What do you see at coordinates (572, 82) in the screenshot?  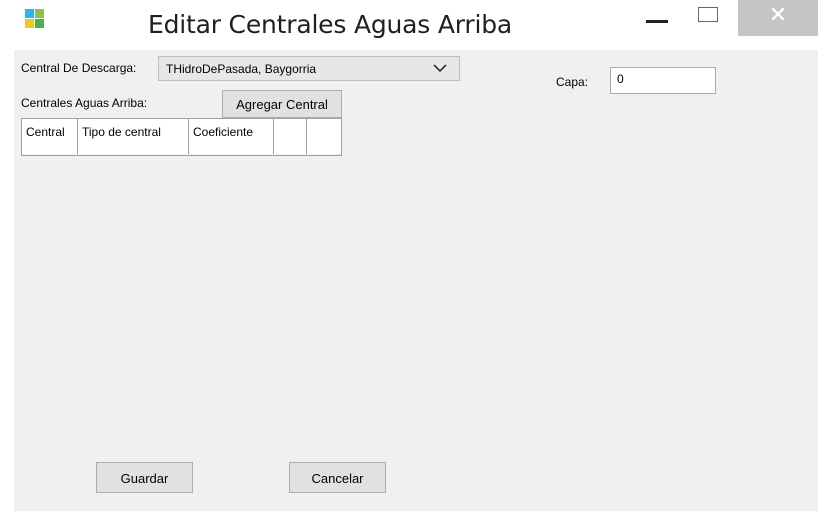 I see `capa-label: Capa:` at bounding box center [572, 82].